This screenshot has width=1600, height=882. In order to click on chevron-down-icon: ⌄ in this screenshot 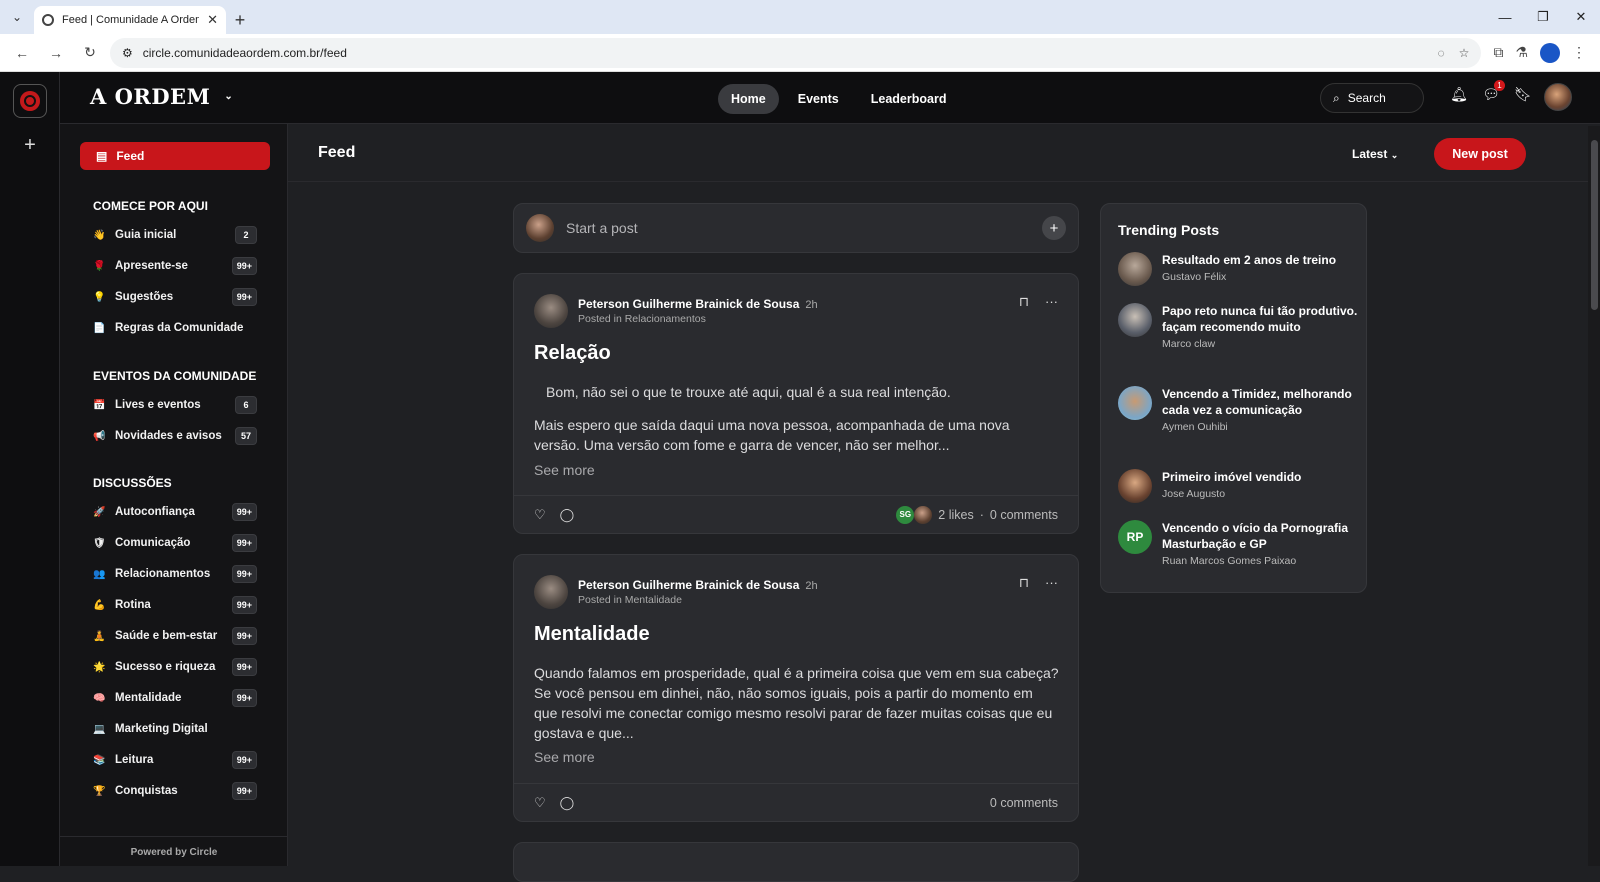, I will do `click(228, 96)`.